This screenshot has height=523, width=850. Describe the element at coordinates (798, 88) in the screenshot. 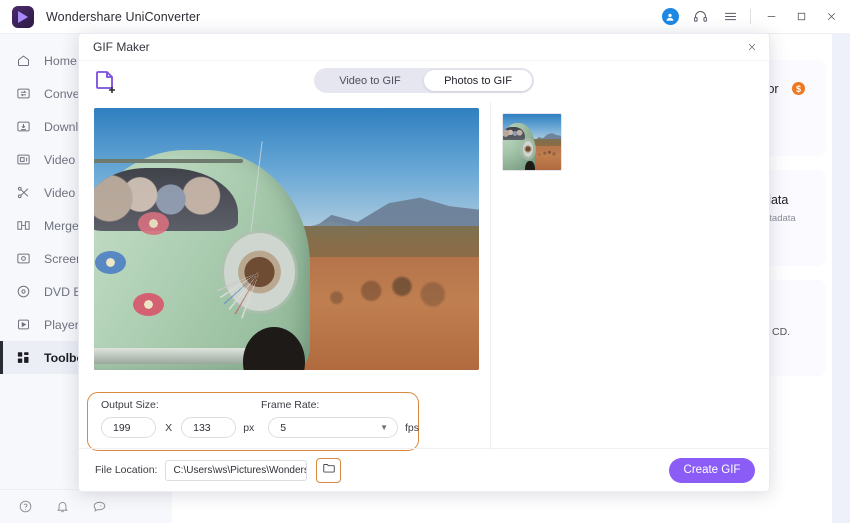

I see `pro-badge: $` at that location.